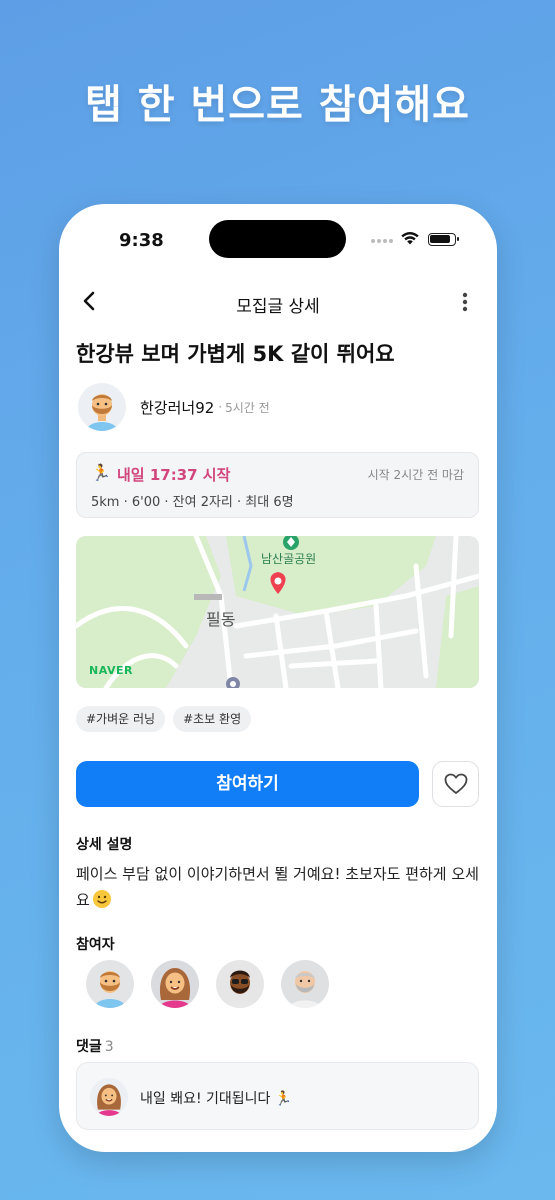  What do you see at coordinates (247, 407) in the screenshot?
I see `posted-time: 5시간 전` at bounding box center [247, 407].